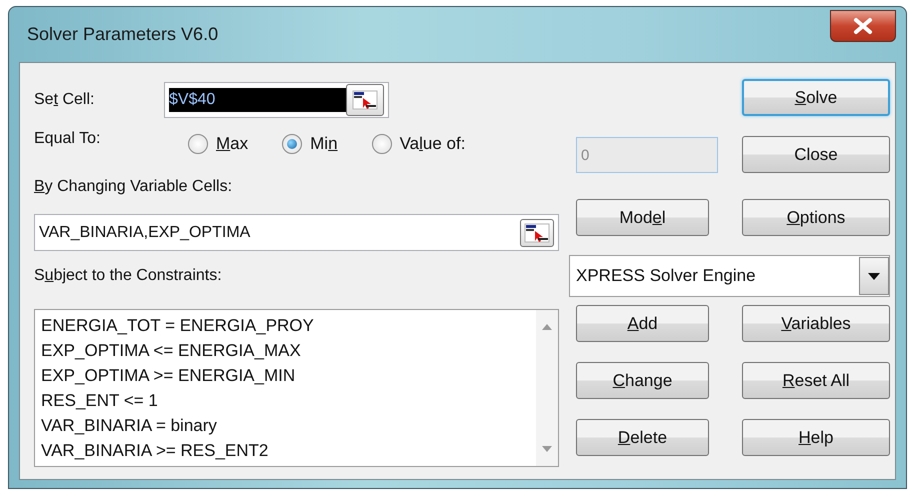  I want to click on dialog-button: Model, so click(642, 217).